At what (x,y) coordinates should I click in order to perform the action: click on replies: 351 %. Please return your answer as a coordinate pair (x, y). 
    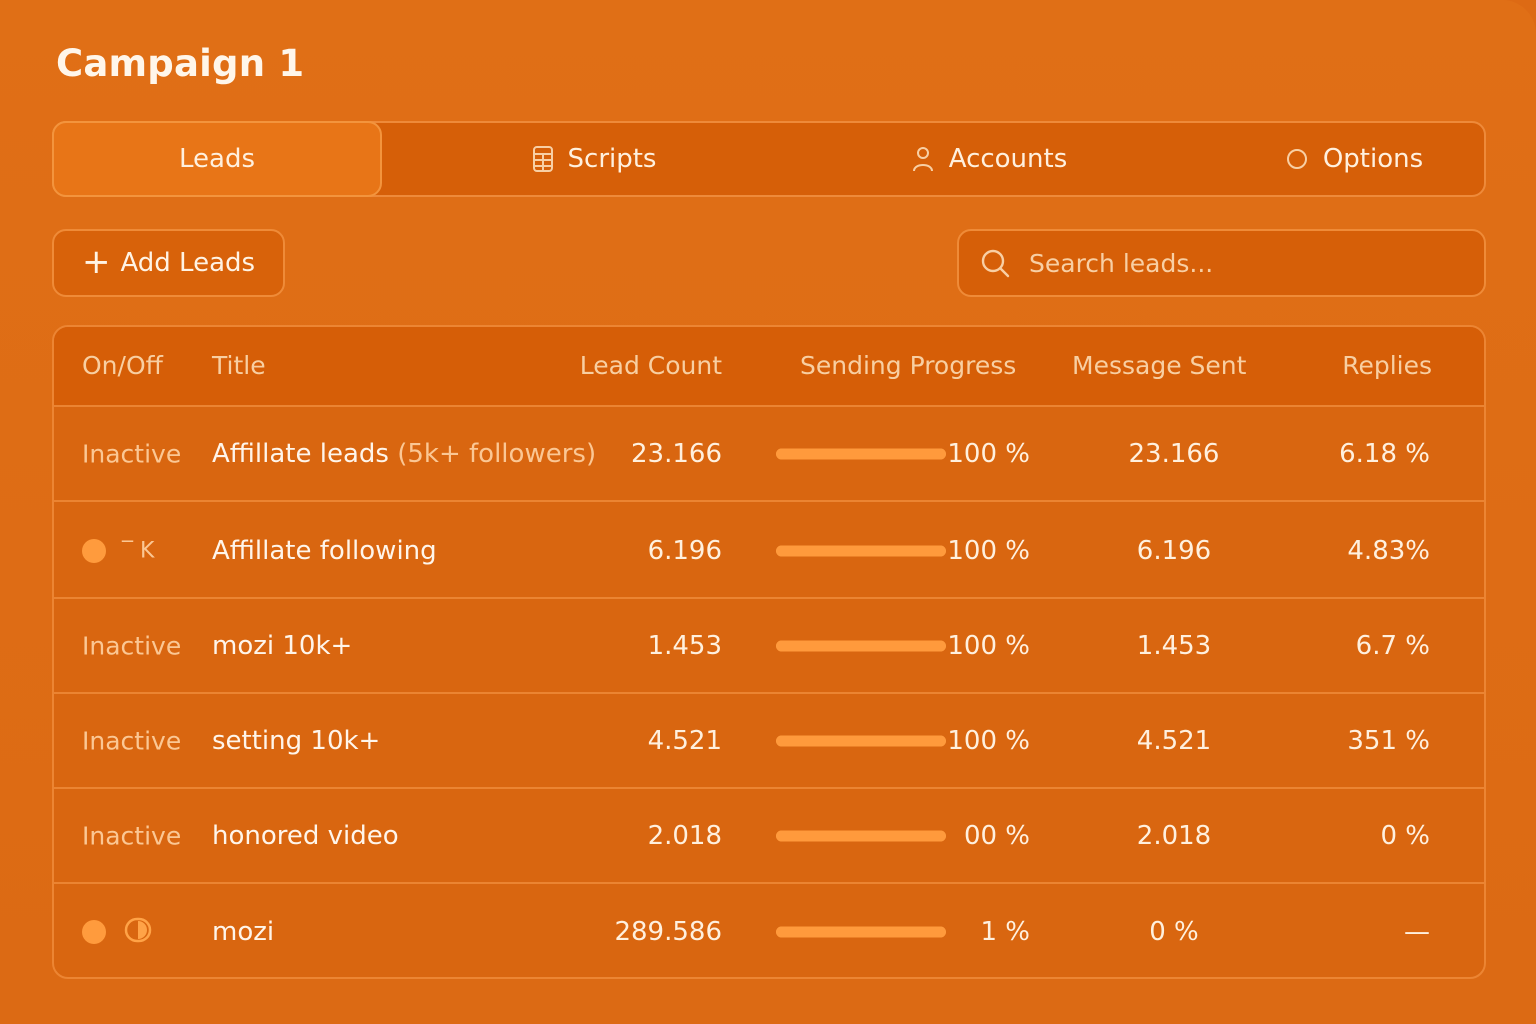
    Looking at the image, I should click on (1388, 740).